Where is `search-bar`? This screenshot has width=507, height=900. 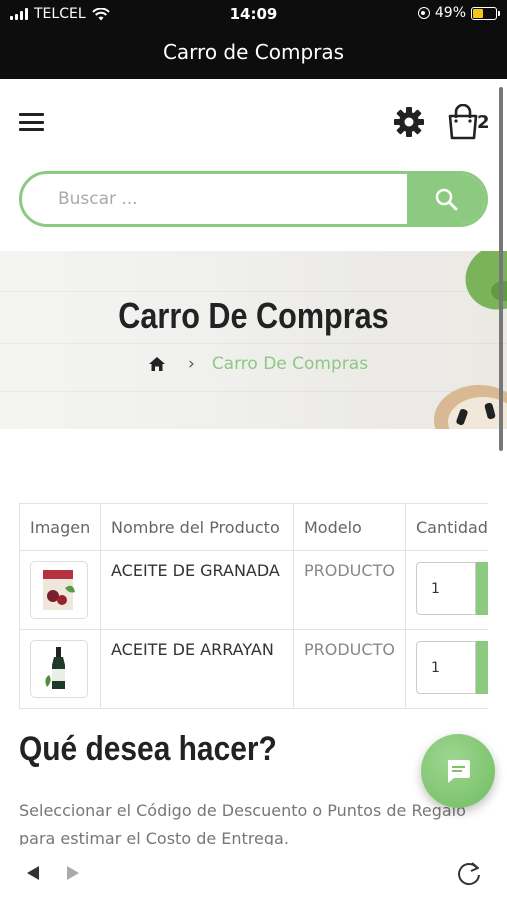 search-bar is located at coordinates (253, 199).